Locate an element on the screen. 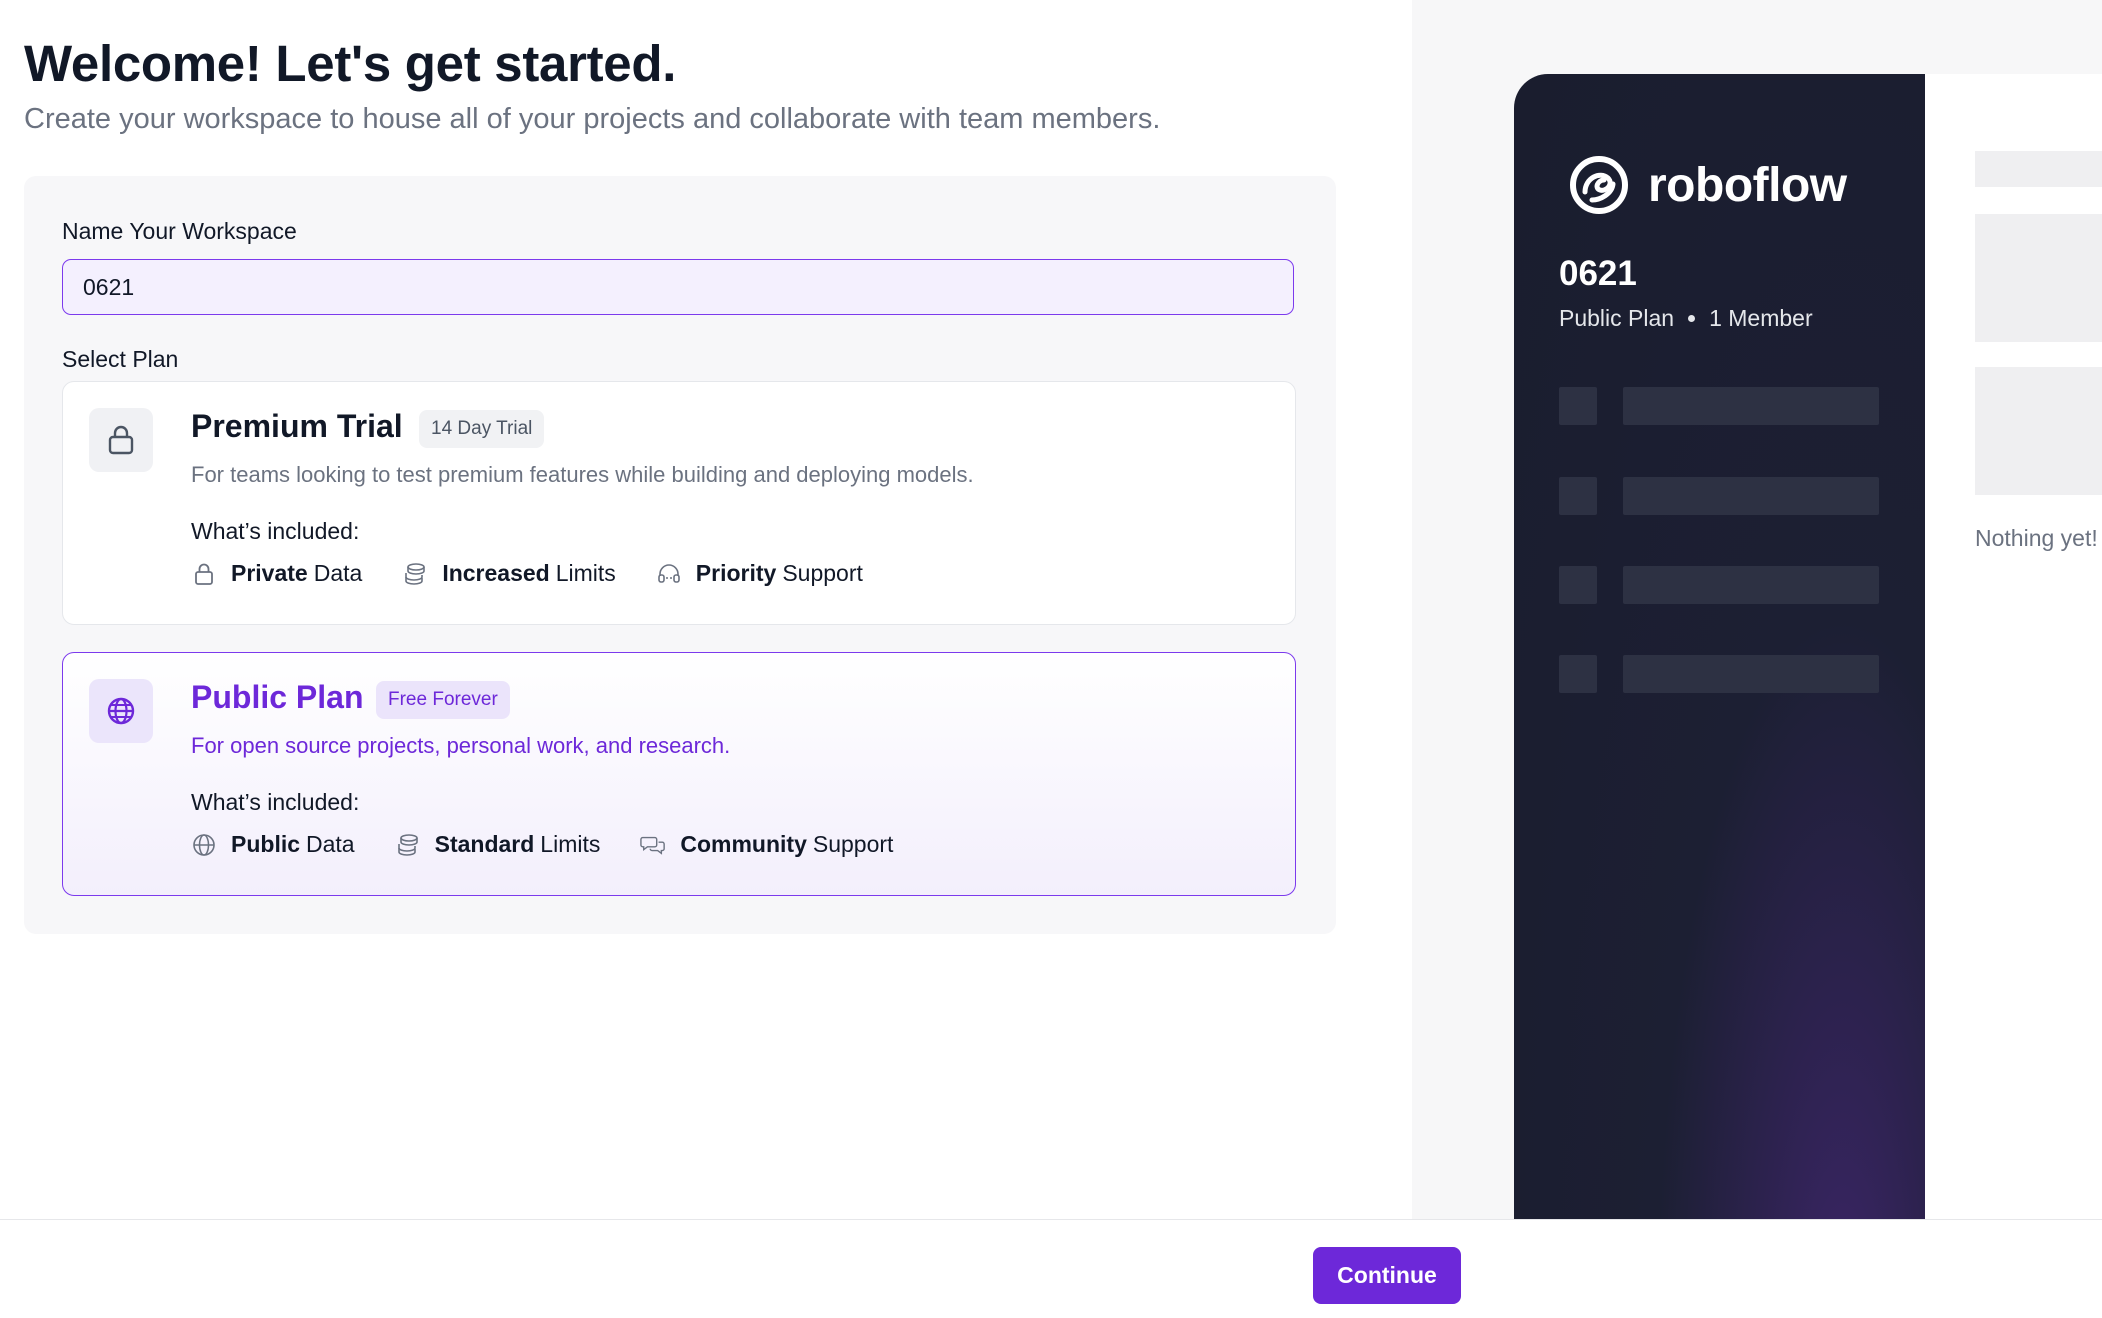 The width and height of the screenshot is (2102, 1318). chat-bubbles-icon is located at coordinates (653, 845).